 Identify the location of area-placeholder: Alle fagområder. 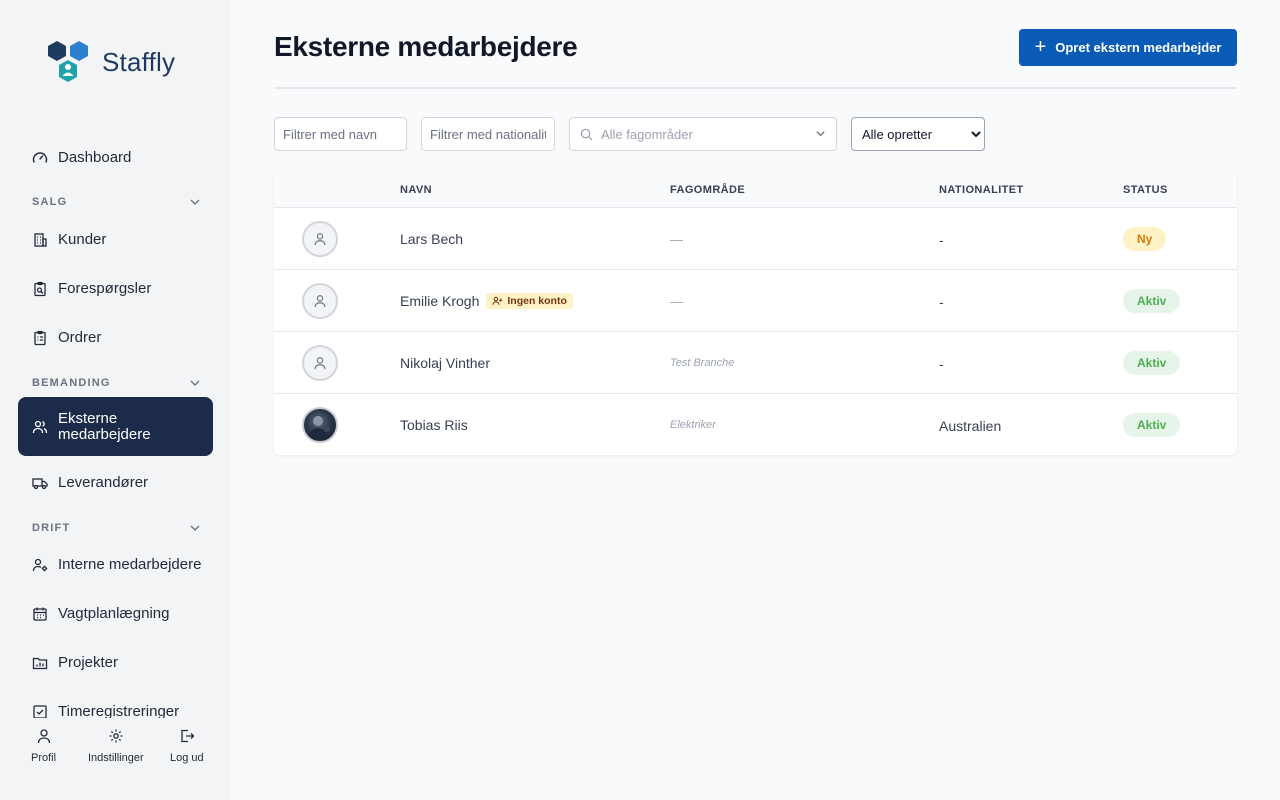
(647, 134).